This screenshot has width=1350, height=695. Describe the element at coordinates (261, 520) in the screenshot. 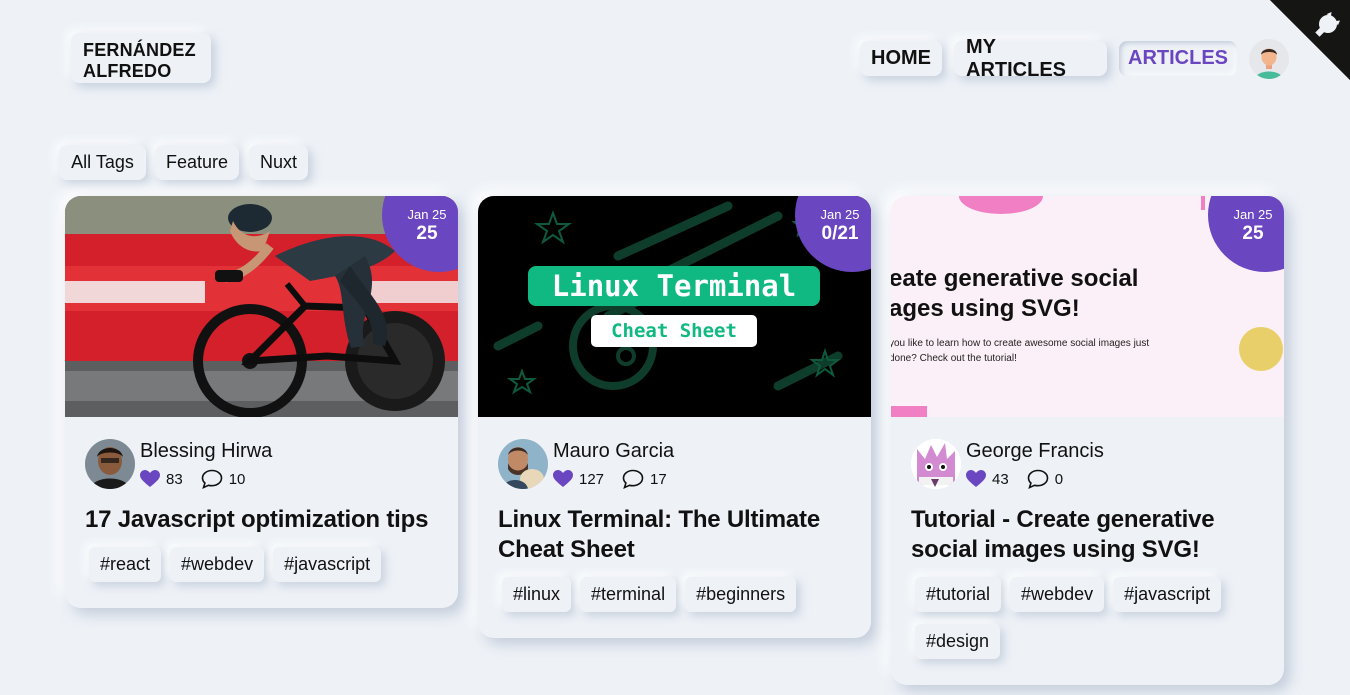

I see `article-title: 17 Javascript optimization tips` at that location.